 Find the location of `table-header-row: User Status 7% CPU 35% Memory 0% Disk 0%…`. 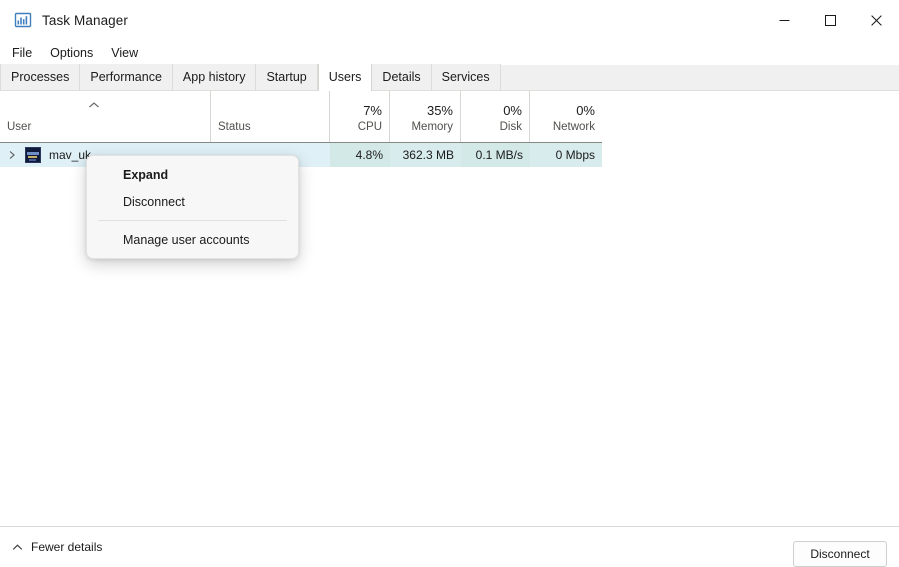

table-header-row: User Status 7% CPU 35% Memory 0% Disk 0%… is located at coordinates (301, 117).